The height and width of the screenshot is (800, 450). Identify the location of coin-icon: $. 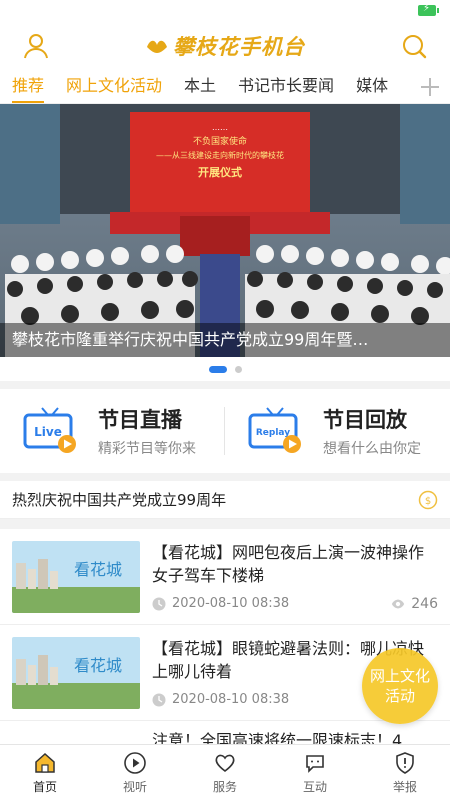
(428, 500).